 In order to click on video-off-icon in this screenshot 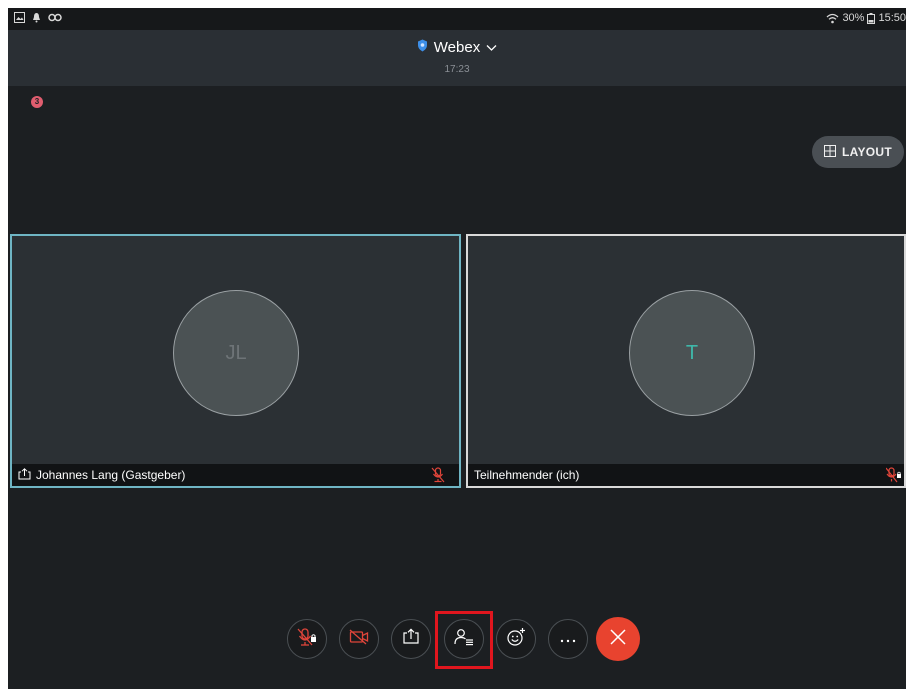, I will do `click(359, 639)`.